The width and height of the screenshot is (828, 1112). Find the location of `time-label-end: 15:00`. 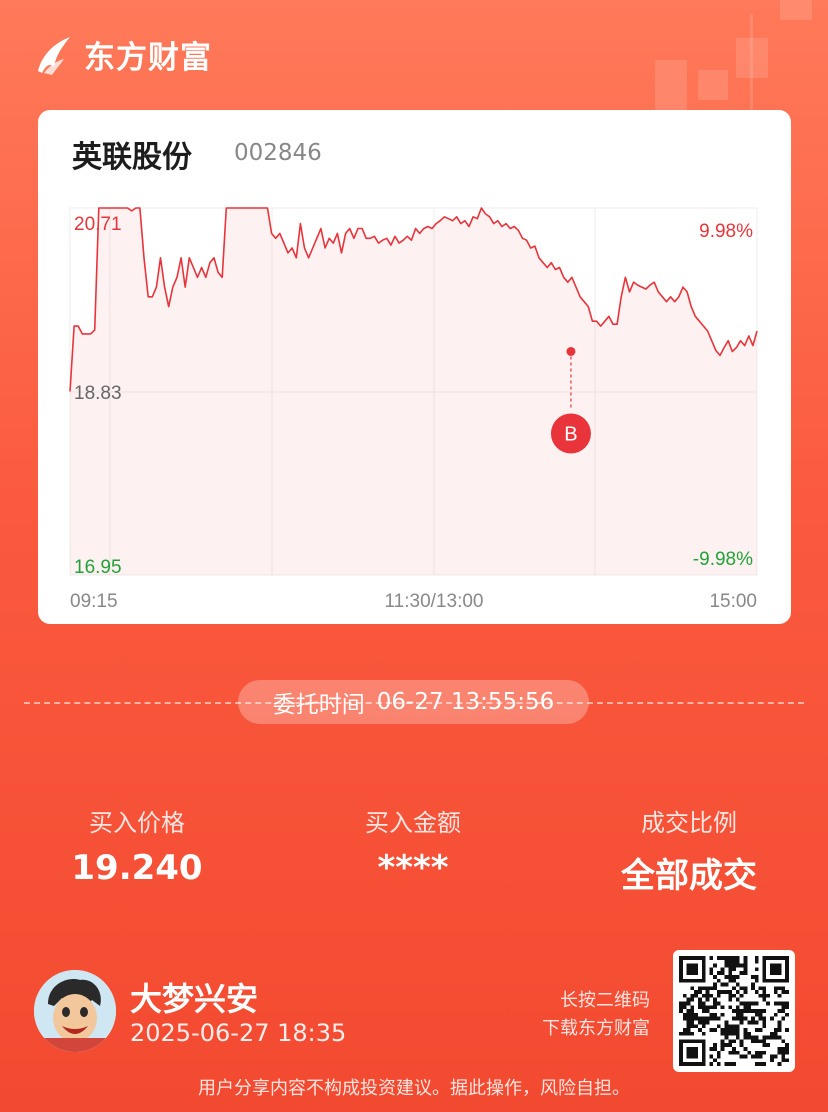

time-label-end: 15:00 is located at coordinates (733, 601).